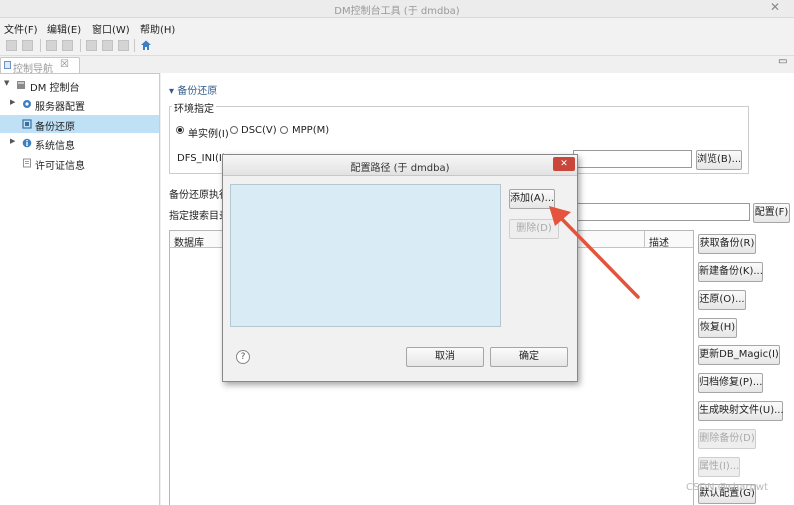  What do you see at coordinates (27, 163) in the screenshot?
I see `license-icon` at bounding box center [27, 163].